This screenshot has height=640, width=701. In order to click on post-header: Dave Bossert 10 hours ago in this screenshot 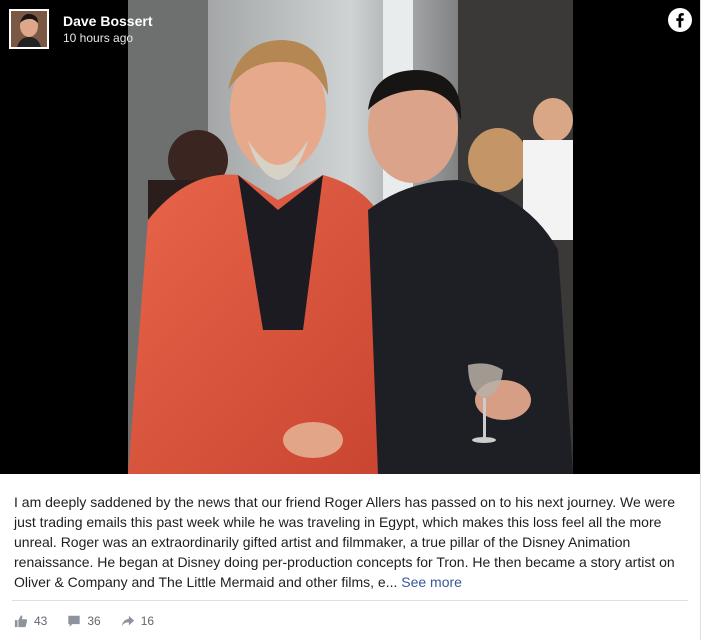, I will do `click(350, 30)`.